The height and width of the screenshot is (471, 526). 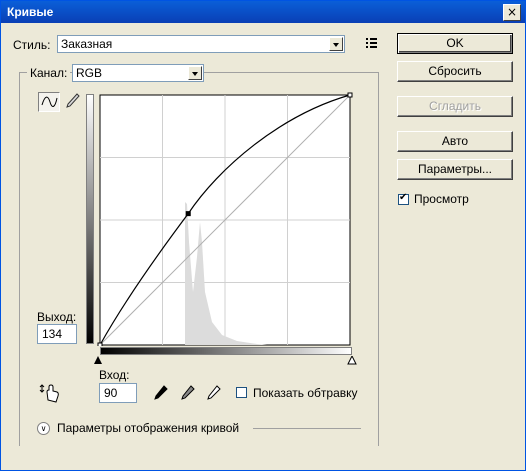 I want to click on curve-point-end, so click(x=350, y=95).